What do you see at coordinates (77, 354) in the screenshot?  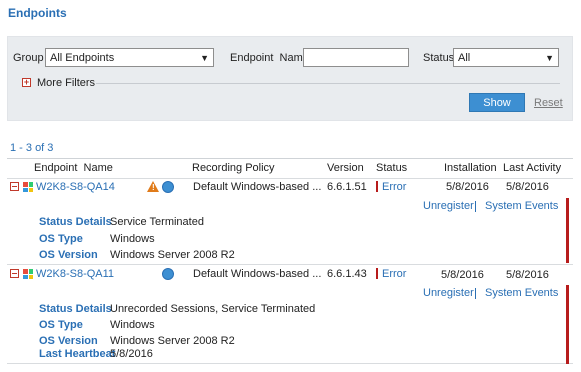 I see `detail-label: Last Heartbeat` at bounding box center [77, 354].